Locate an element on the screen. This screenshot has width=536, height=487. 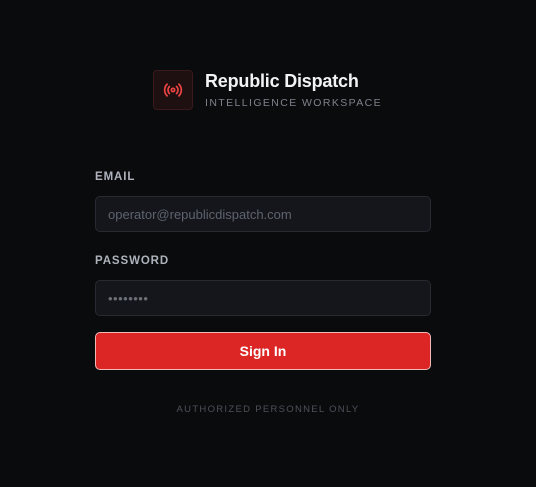
sign-in-button: Sign In is located at coordinates (263, 351).